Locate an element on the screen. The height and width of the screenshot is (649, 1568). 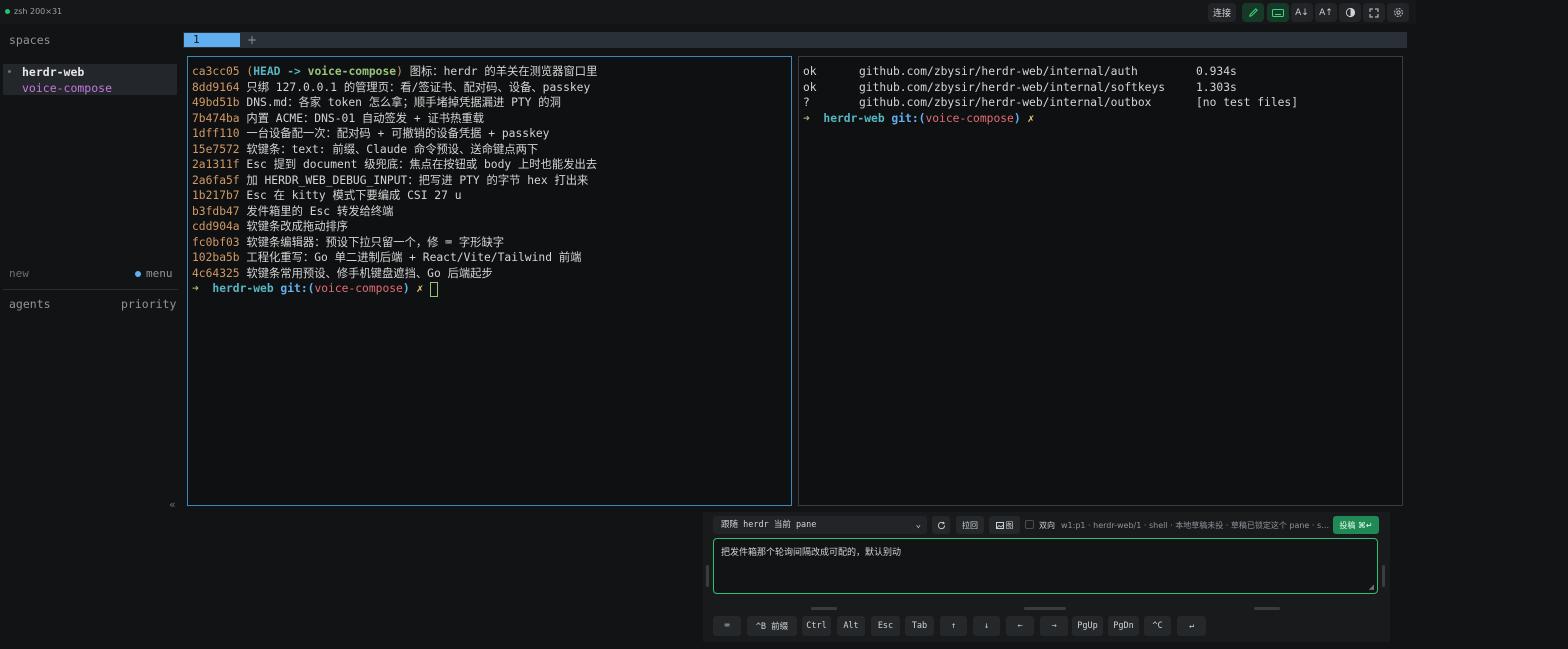
terminal-cursor is located at coordinates (434, 289).